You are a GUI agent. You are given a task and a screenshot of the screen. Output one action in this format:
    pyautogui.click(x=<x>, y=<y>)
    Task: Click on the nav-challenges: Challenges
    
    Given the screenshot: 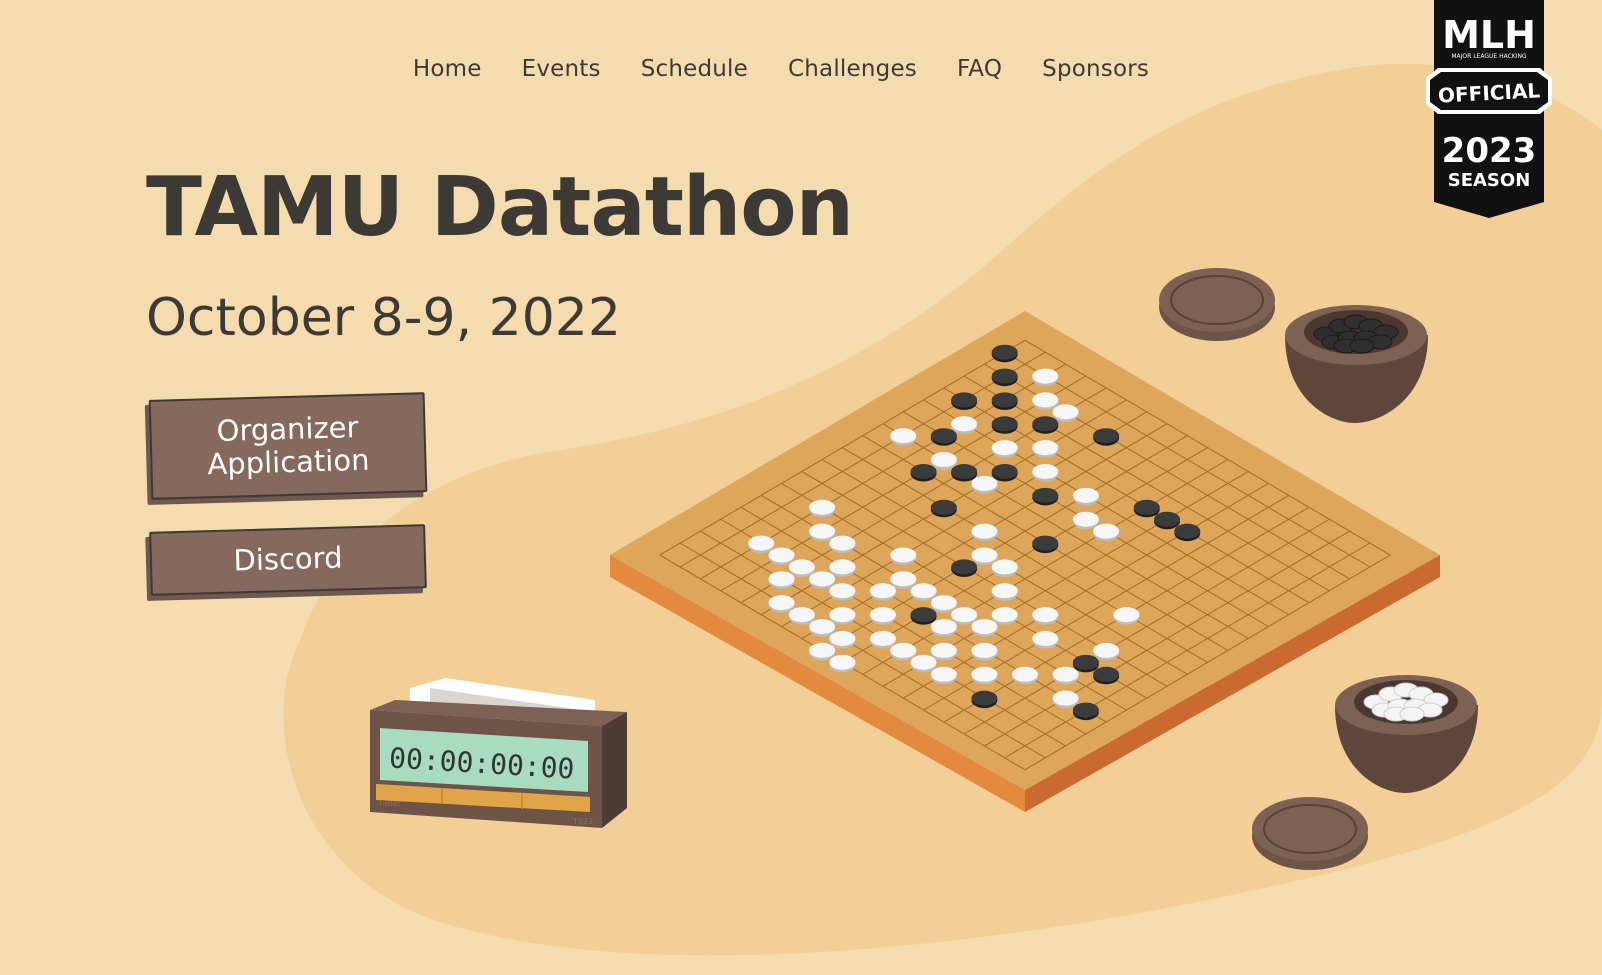 What is the action you would take?
    pyautogui.click(x=852, y=69)
    